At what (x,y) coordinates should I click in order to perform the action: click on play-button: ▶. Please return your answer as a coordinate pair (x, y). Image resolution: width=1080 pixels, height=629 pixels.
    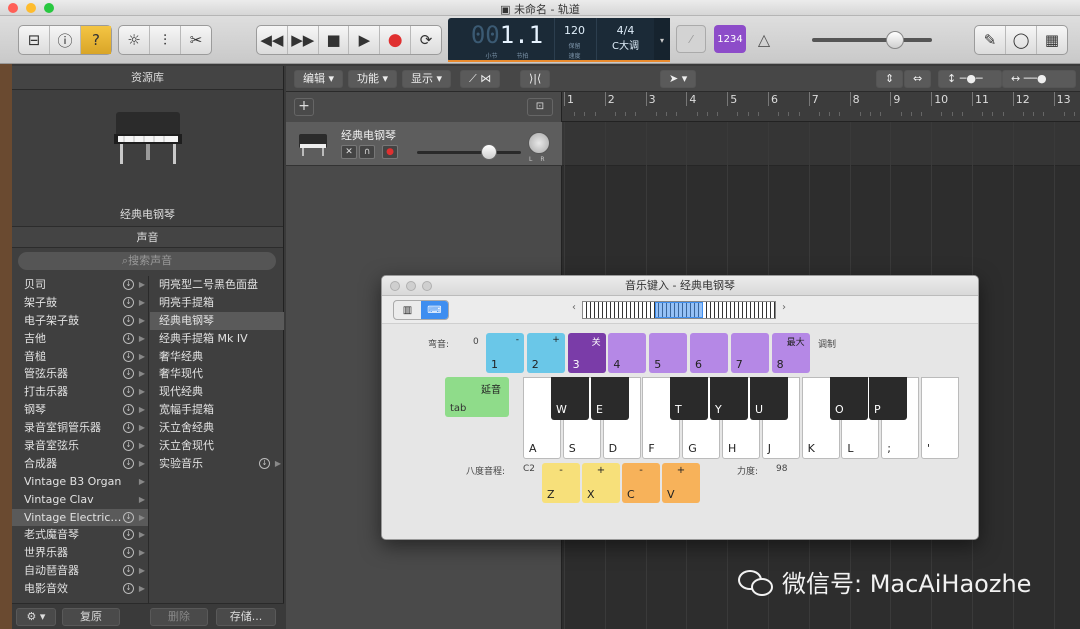
    Looking at the image, I should click on (365, 40).